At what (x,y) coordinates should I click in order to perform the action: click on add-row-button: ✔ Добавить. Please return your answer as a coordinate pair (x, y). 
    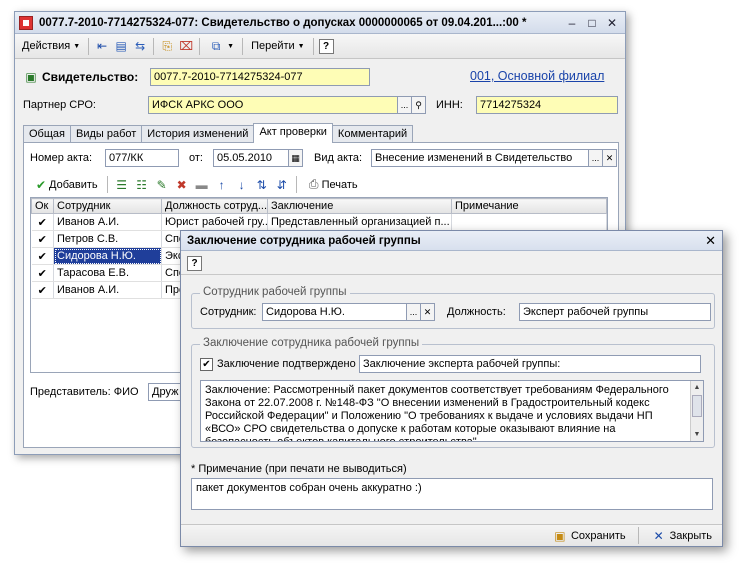
    Looking at the image, I should click on (65, 184).